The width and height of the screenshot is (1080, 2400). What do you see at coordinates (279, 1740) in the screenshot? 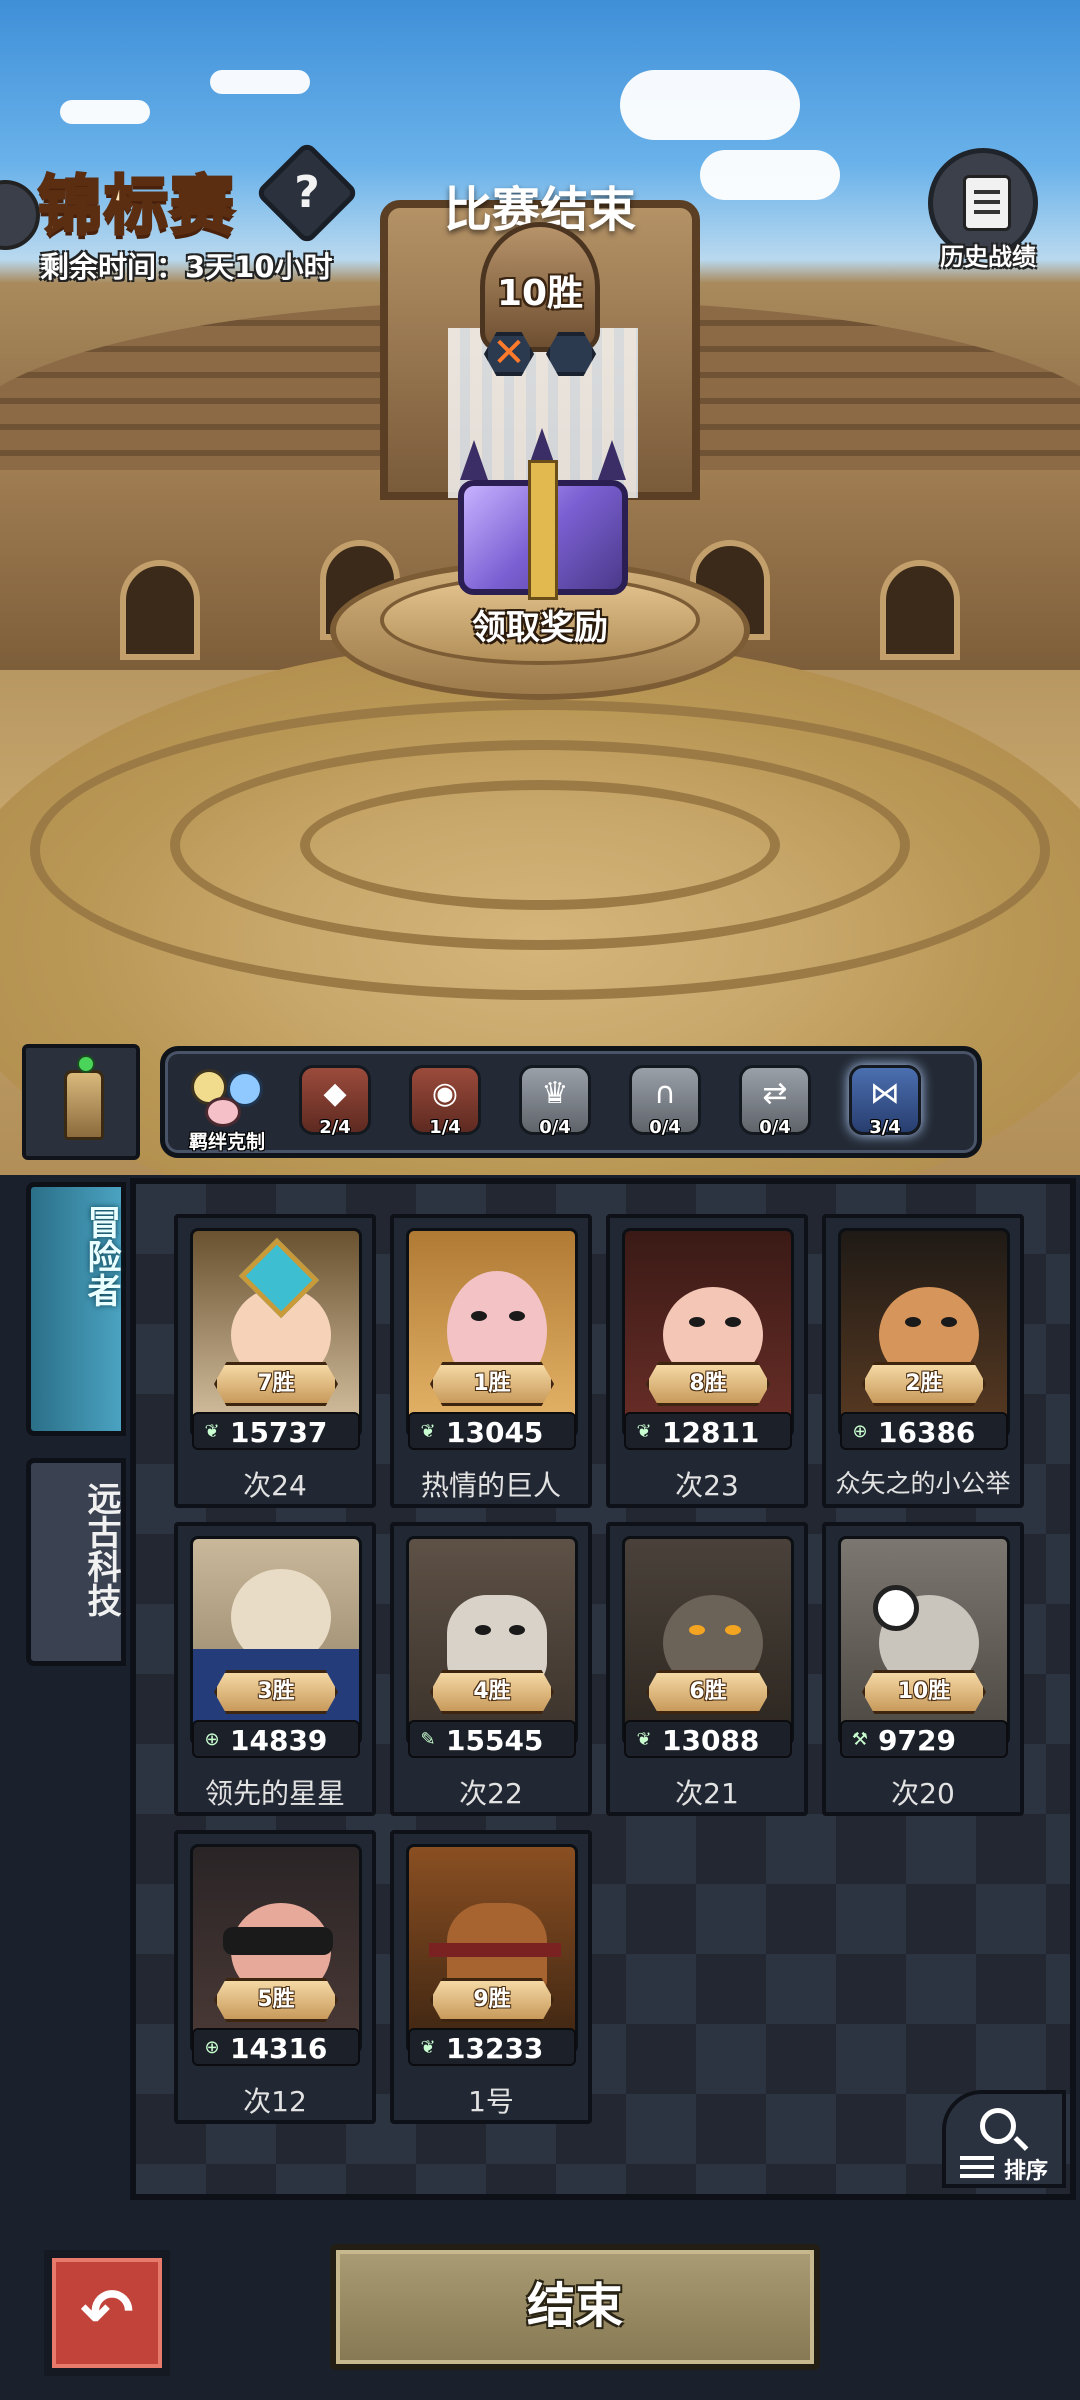
I see `power-value: 14839` at bounding box center [279, 1740].